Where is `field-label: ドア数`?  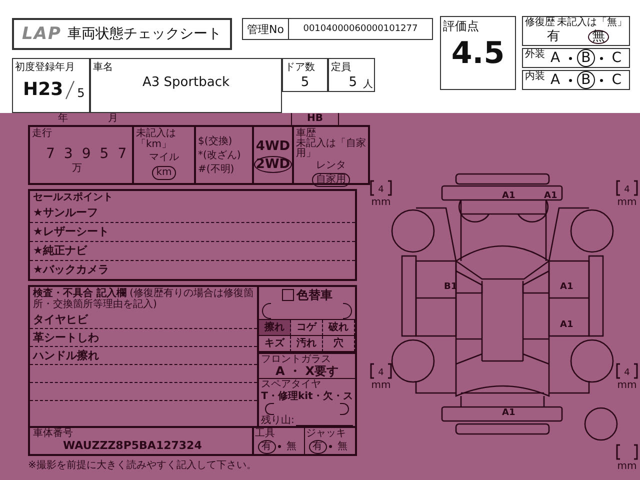
field-label: ドア数 is located at coordinates (300, 68).